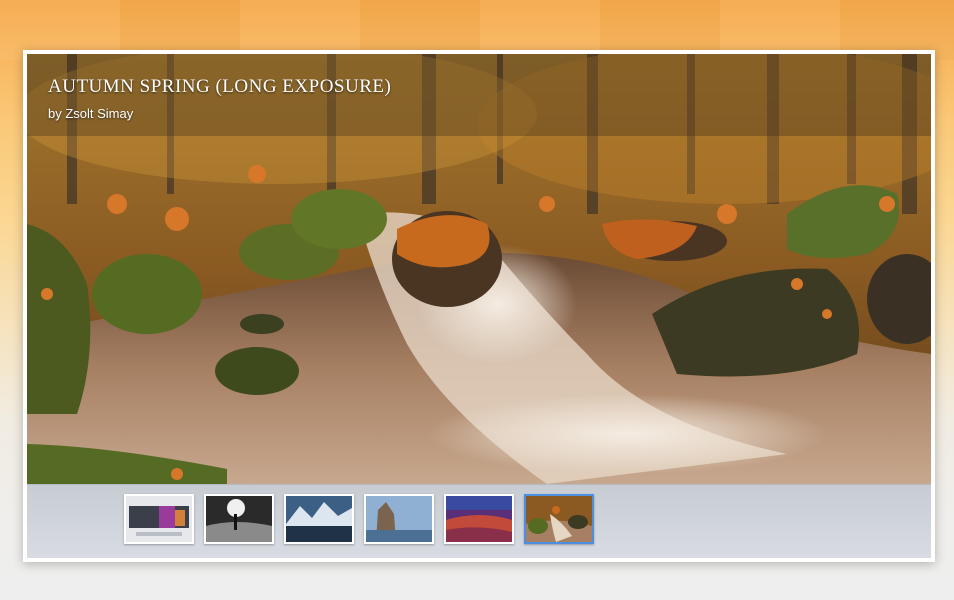 The height and width of the screenshot is (600, 954). I want to click on slide-title: Autumn Spring (Long Exposure), so click(220, 86).